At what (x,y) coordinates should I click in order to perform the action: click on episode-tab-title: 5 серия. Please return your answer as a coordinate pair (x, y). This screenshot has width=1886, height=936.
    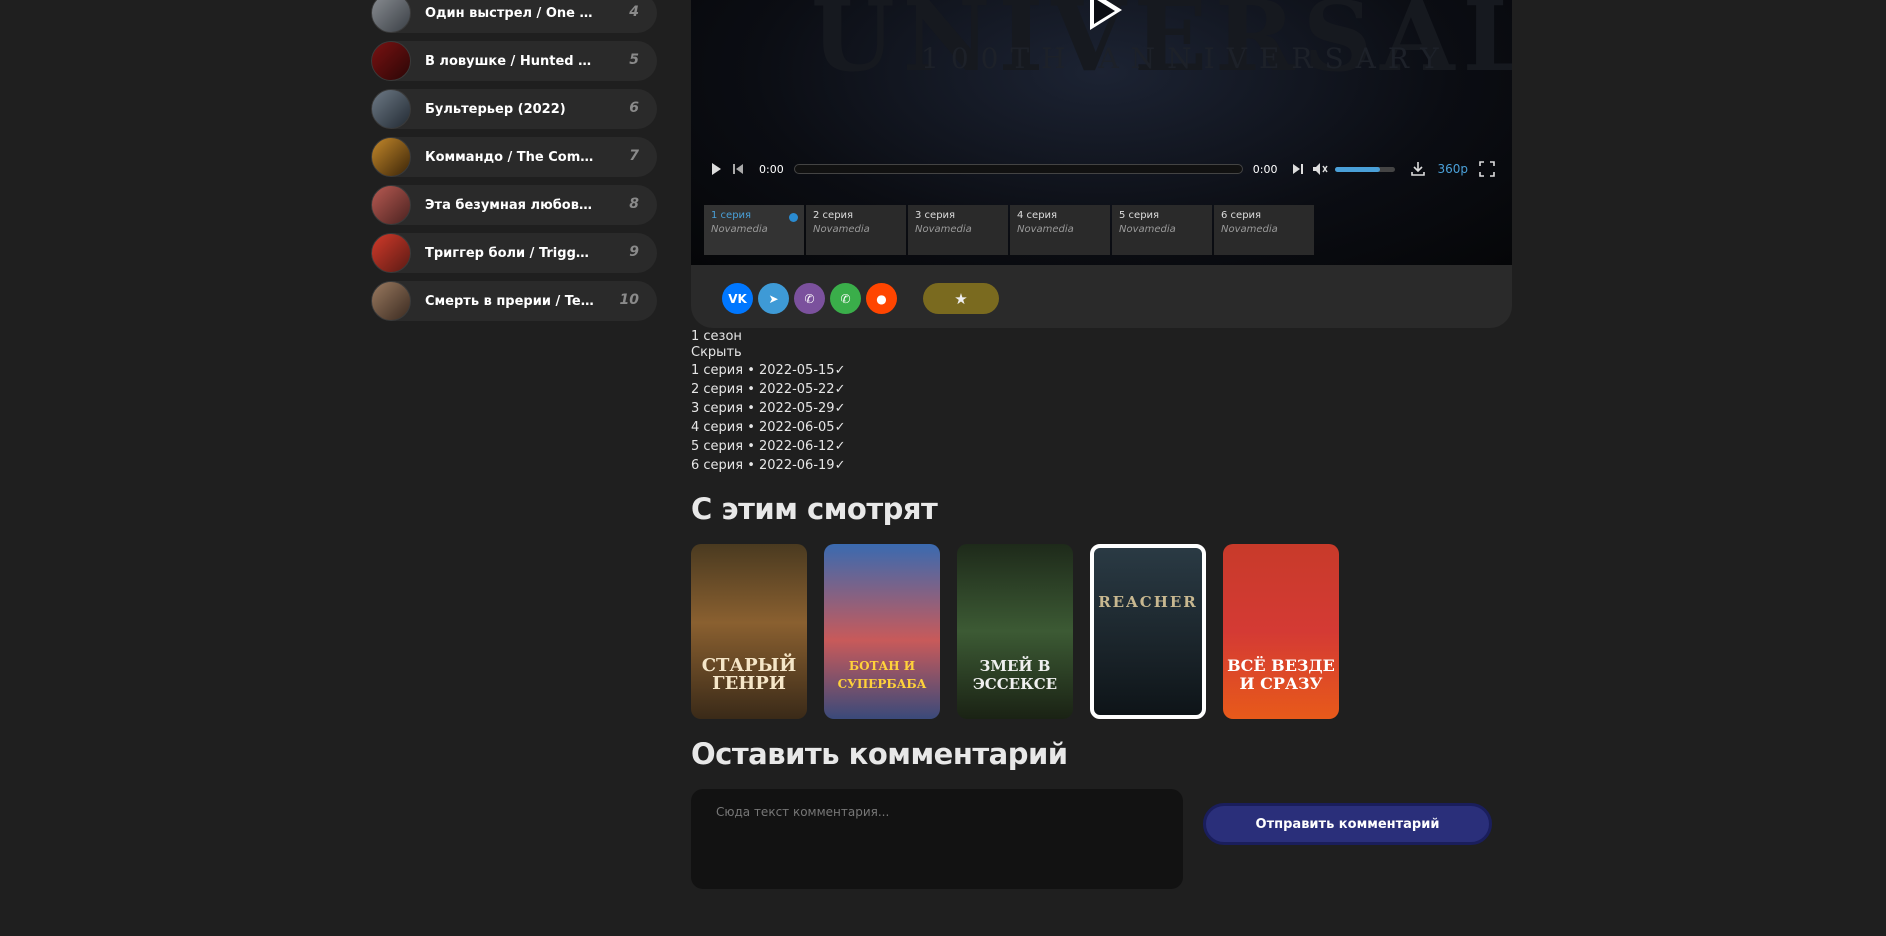
    Looking at the image, I should click on (1139, 215).